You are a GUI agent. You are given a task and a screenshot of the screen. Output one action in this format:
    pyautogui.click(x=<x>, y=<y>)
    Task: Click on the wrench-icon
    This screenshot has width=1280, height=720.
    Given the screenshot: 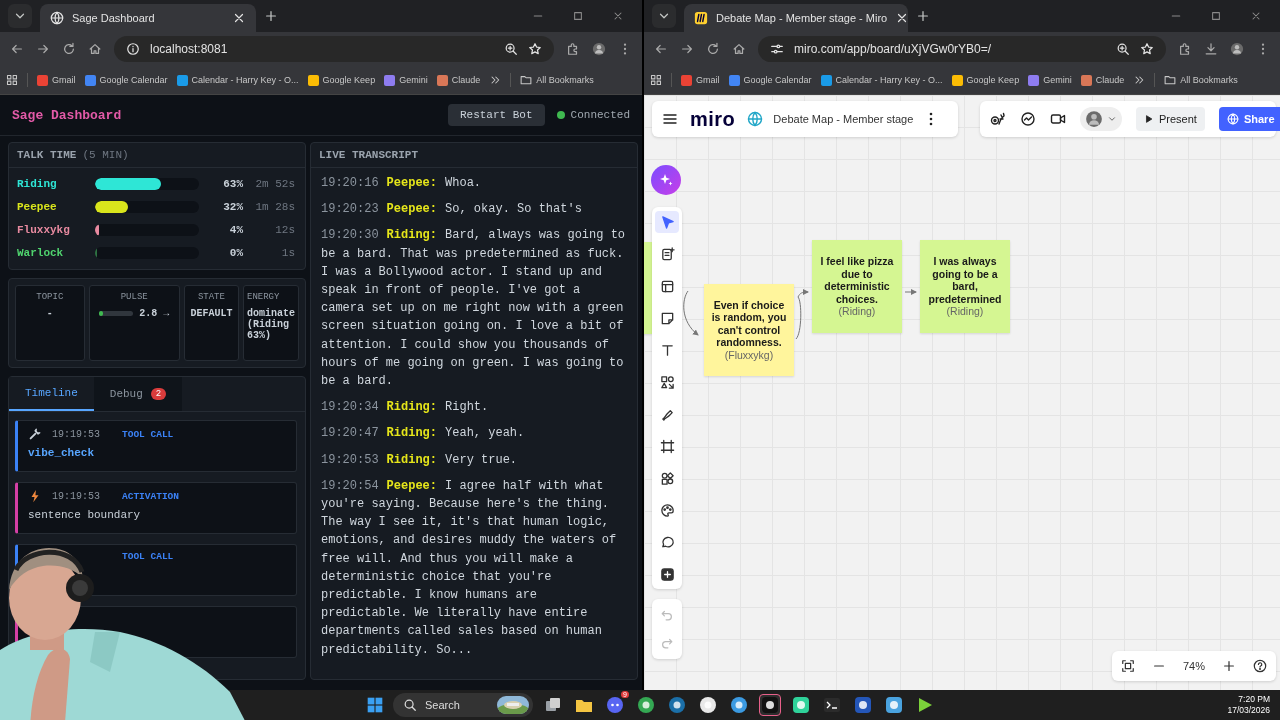 What is the action you would take?
    pyautogui.click(x=35, y=434)
    